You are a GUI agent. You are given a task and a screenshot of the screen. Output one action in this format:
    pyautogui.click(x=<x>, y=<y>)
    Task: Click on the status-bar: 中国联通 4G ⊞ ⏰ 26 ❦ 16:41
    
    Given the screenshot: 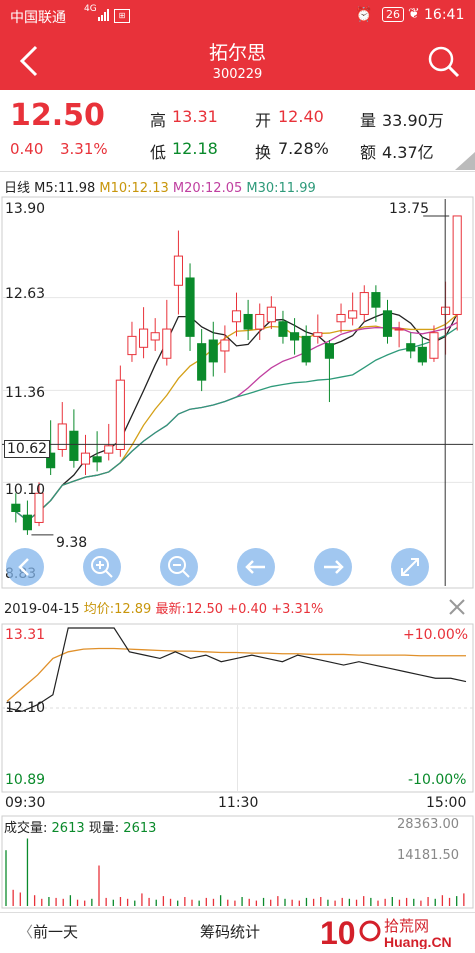 What is the action you would take?
    pyautogui.click(x=237, y=16)
    